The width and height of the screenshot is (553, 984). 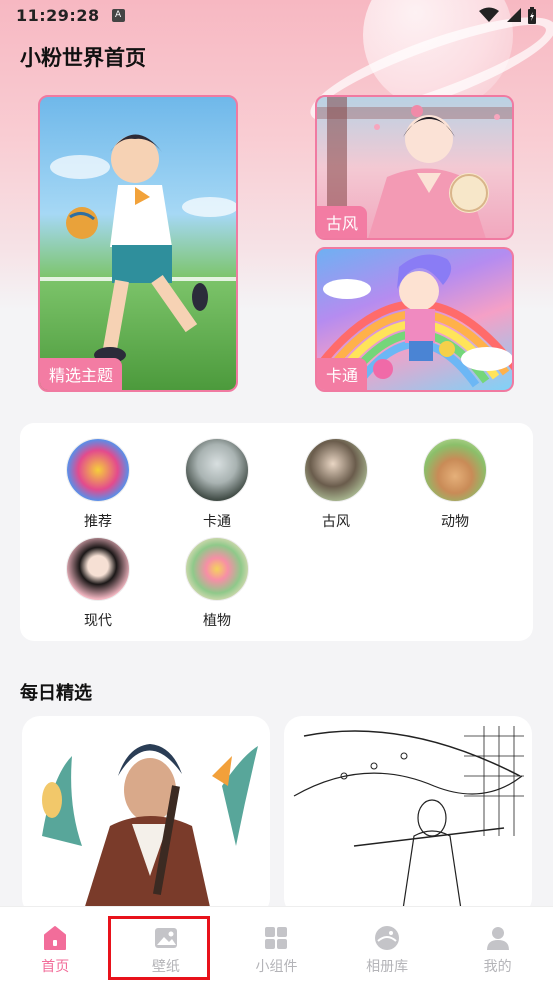 I want to click on category-katong: 卡通, so click(x=217, y=484).